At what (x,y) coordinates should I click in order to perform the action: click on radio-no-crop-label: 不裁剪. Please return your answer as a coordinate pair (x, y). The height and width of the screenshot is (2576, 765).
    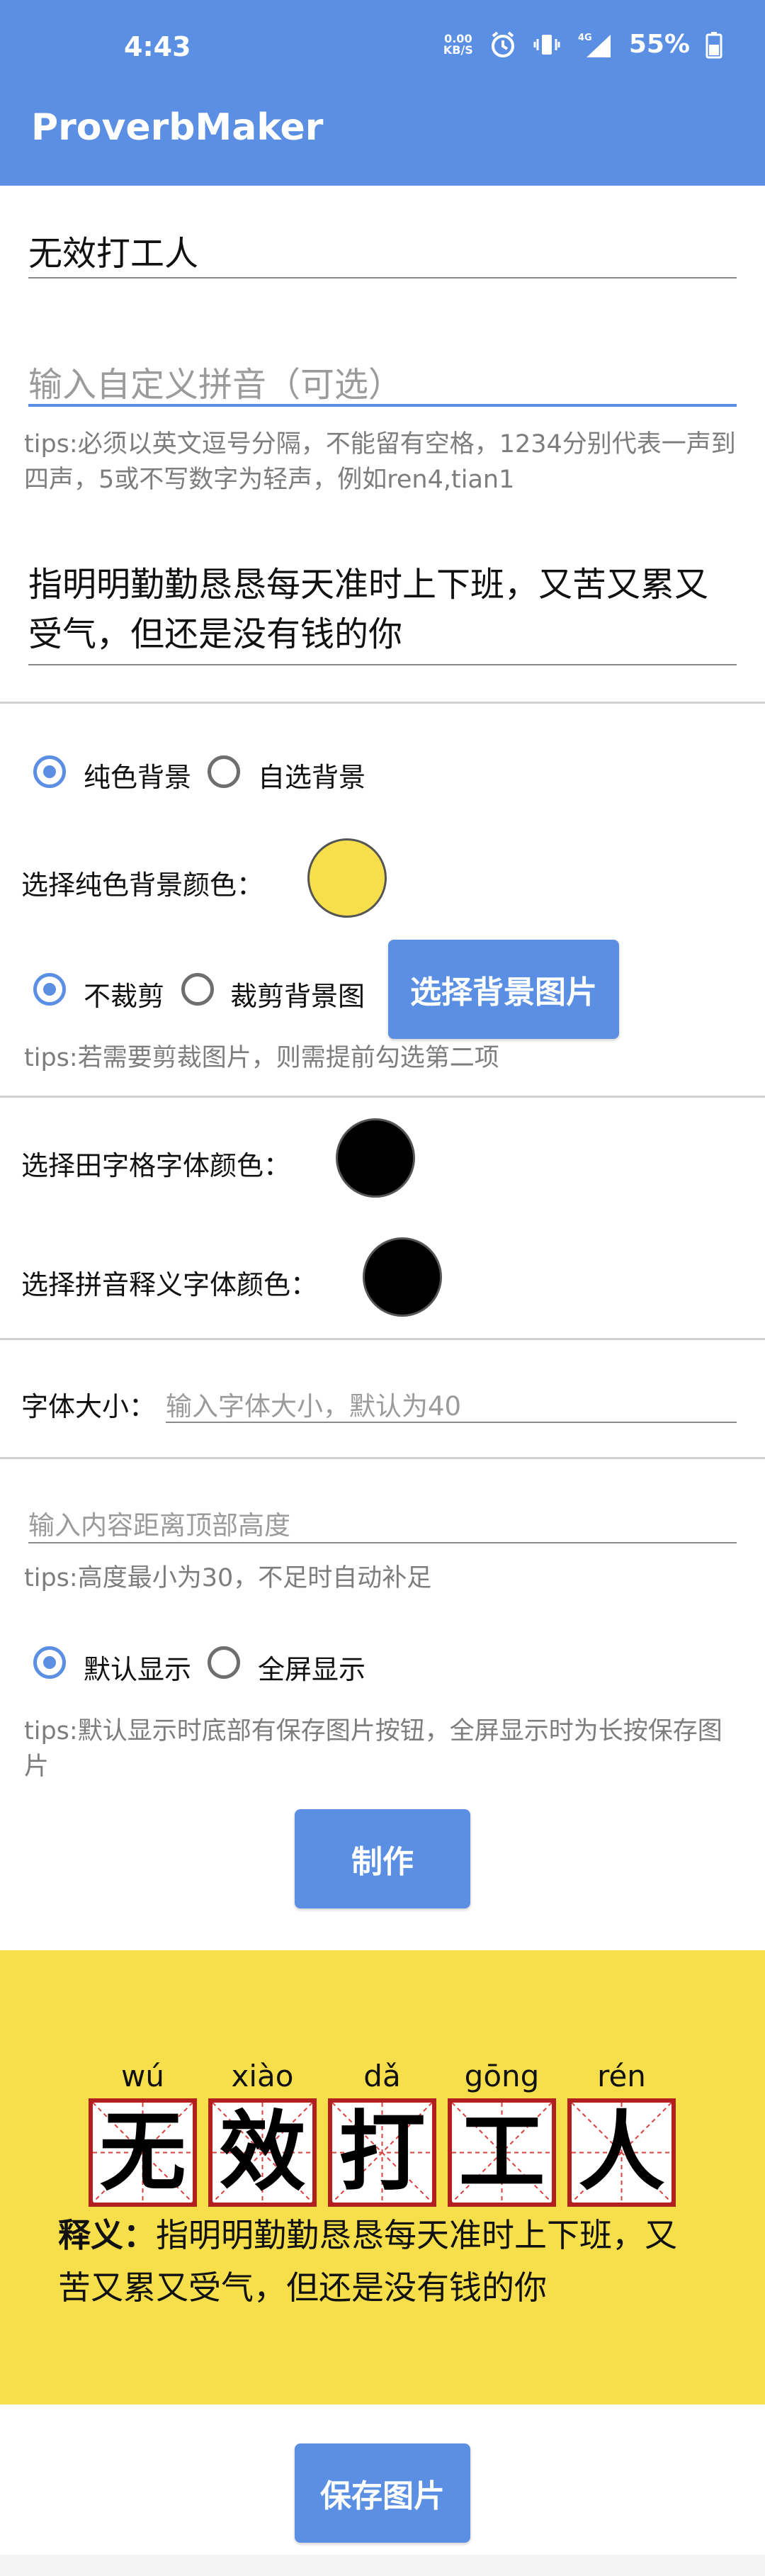
    Looking at the image, I should click on (125, 996).